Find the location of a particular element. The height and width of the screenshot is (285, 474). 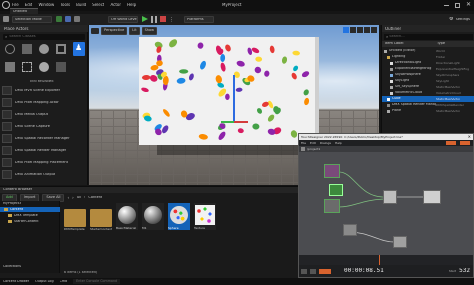

search-classes-field: ⌕ Search Classes is located at coordinates (44, 37).